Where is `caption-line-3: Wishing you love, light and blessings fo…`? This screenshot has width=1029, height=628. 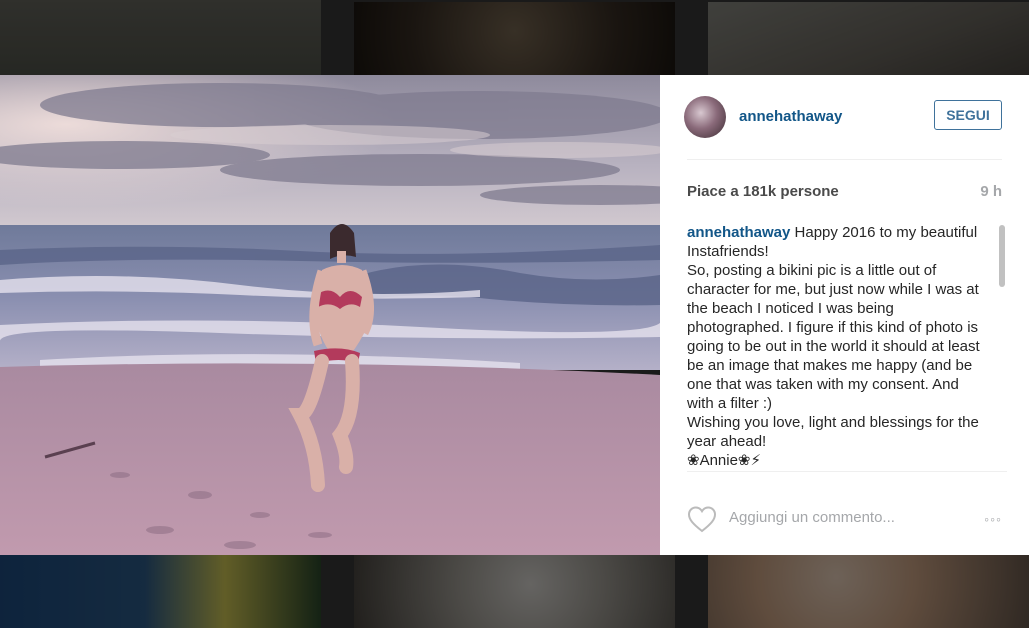
caption-line-3: Wishing you love, light and blessings fo… is located at coordinates (833, 432).